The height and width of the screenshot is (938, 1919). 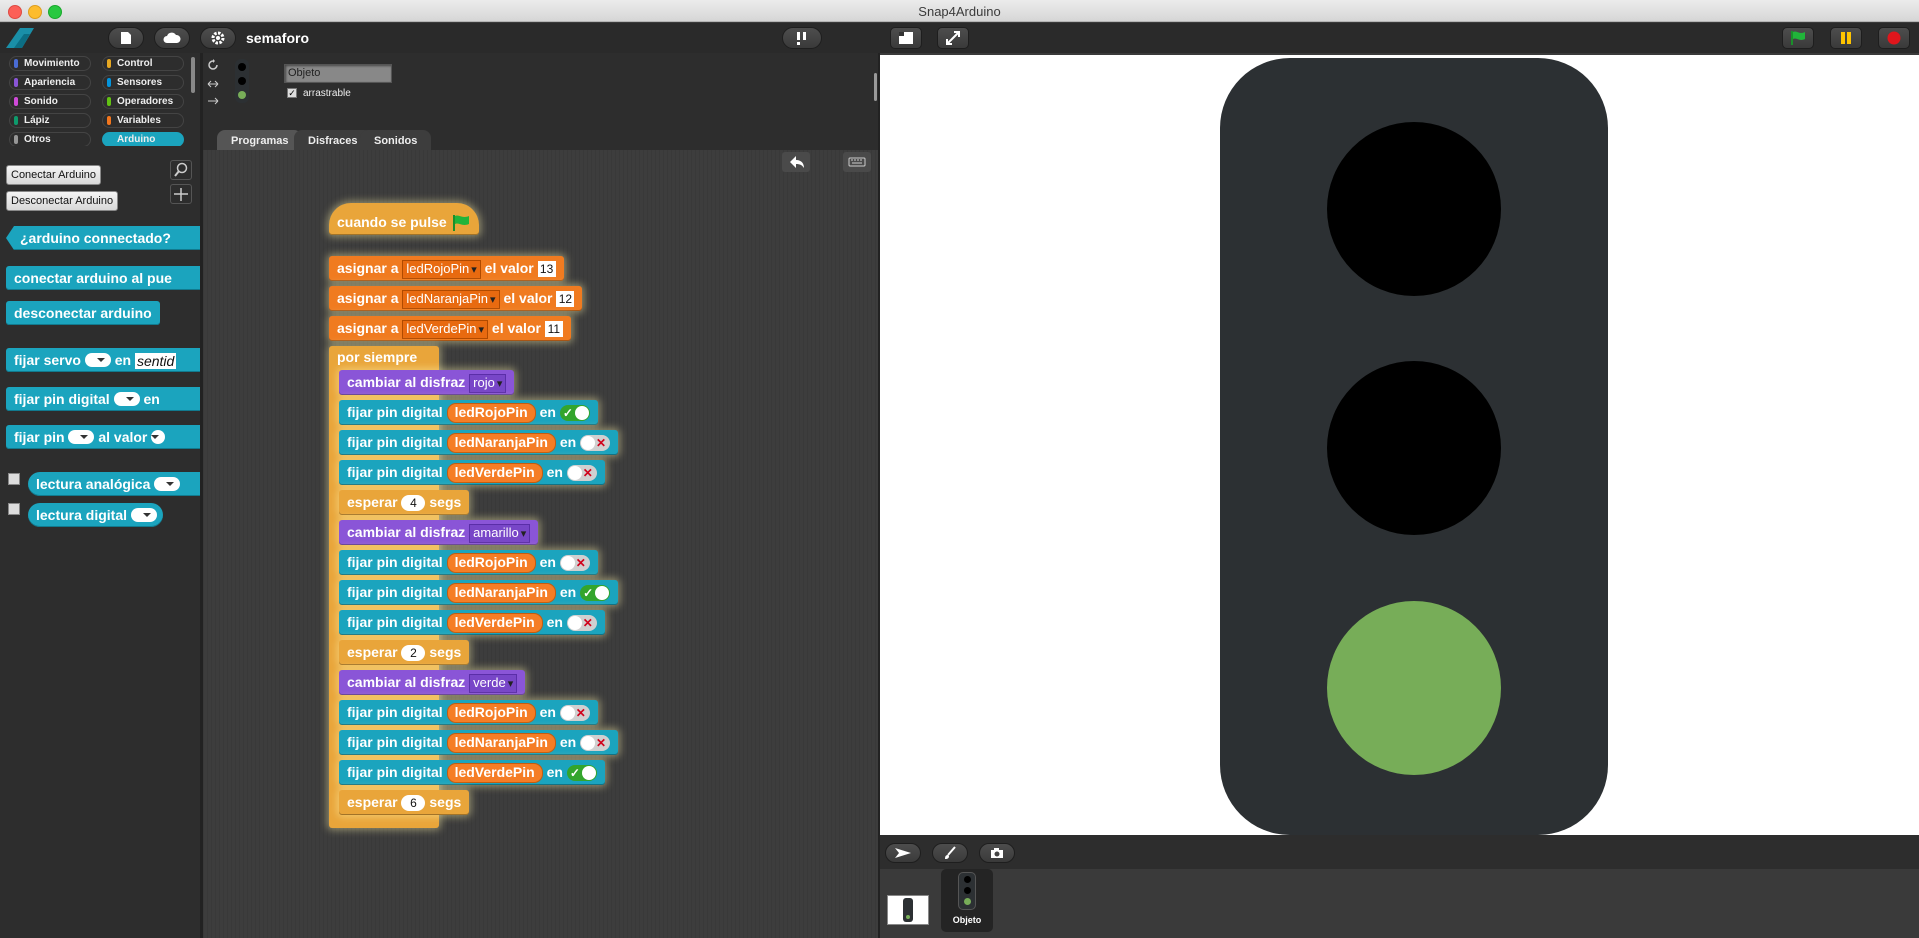 I want to click on pin-value-input, so click(x=158, y=437).